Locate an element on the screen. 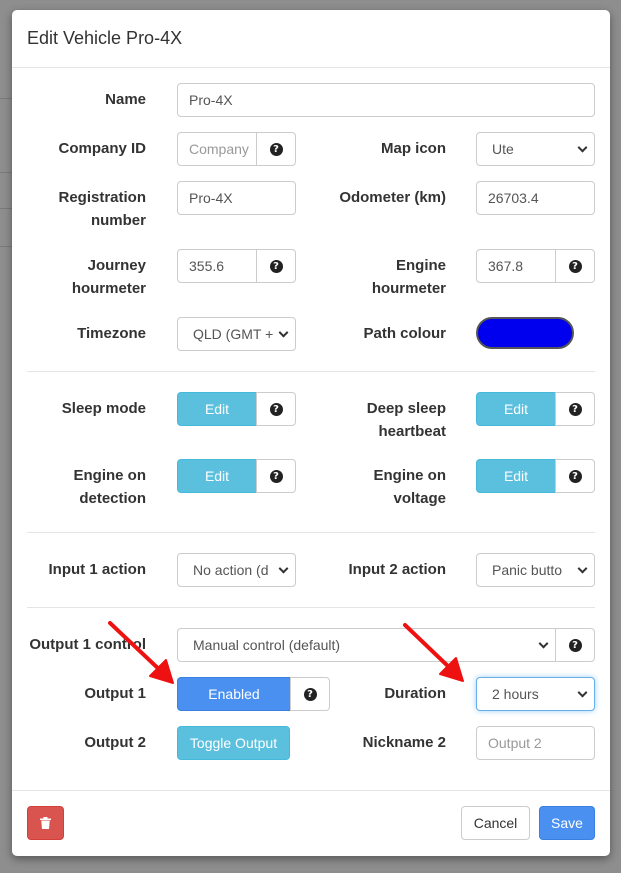  red-arrow-icon is located at coordinates (286, 652).